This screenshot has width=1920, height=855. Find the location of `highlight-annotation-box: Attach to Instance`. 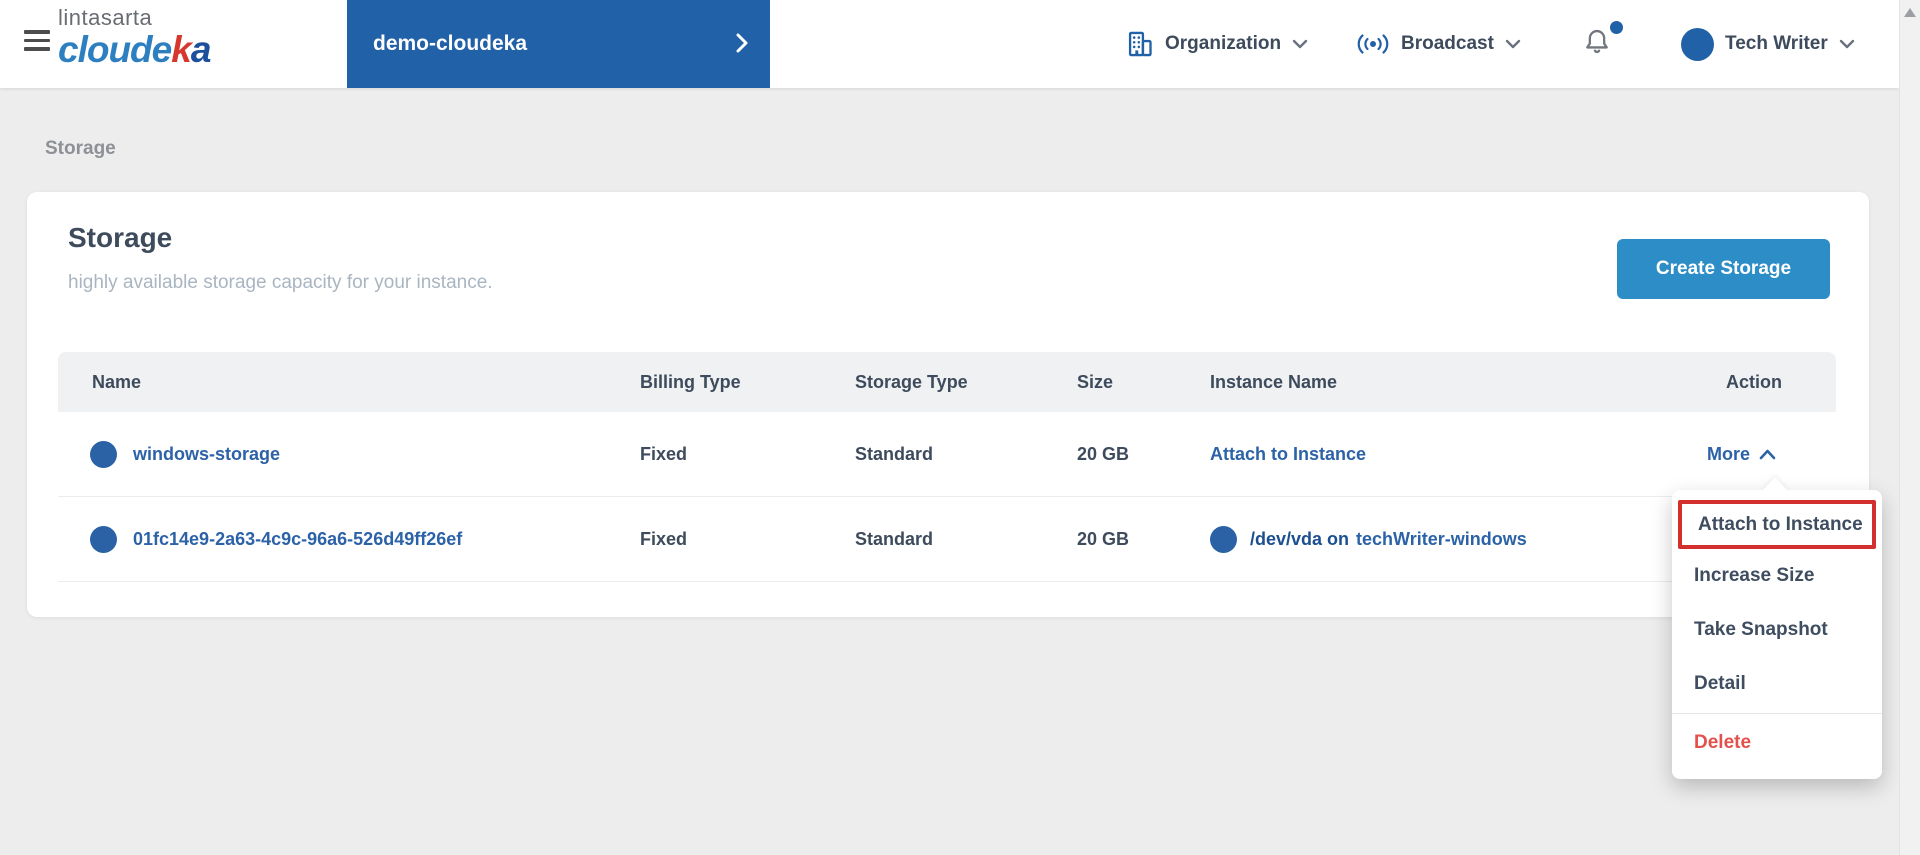

highlight-annotation-box: Attach to Instance is located at coordinates (1777, 524).